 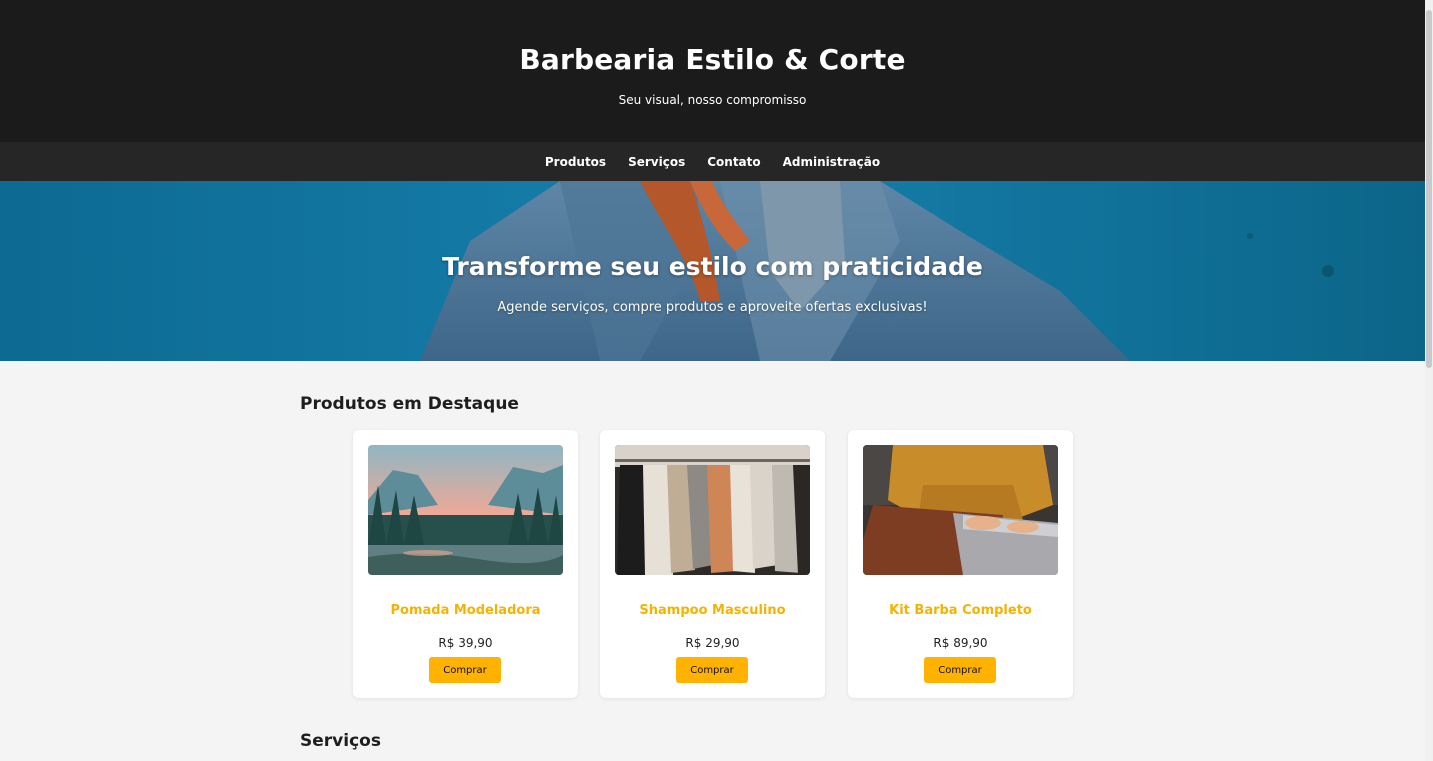 I want to click on product-card: Shampoo Masculino R$ 29,90 Comprar, so click(x=712, y=564).